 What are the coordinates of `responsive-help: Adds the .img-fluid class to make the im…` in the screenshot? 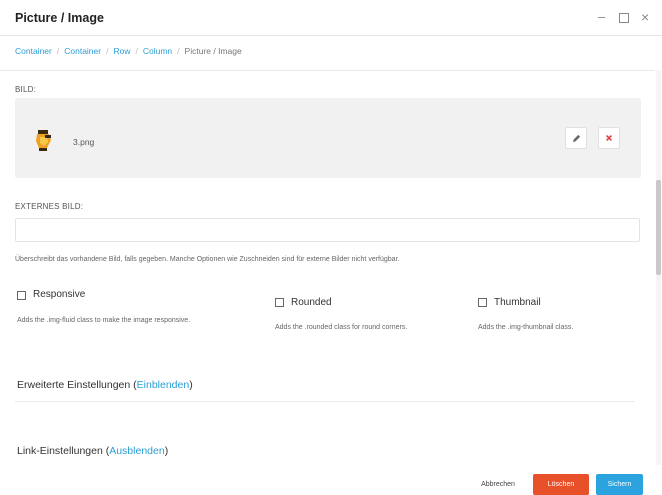 It's located at (104, 320).